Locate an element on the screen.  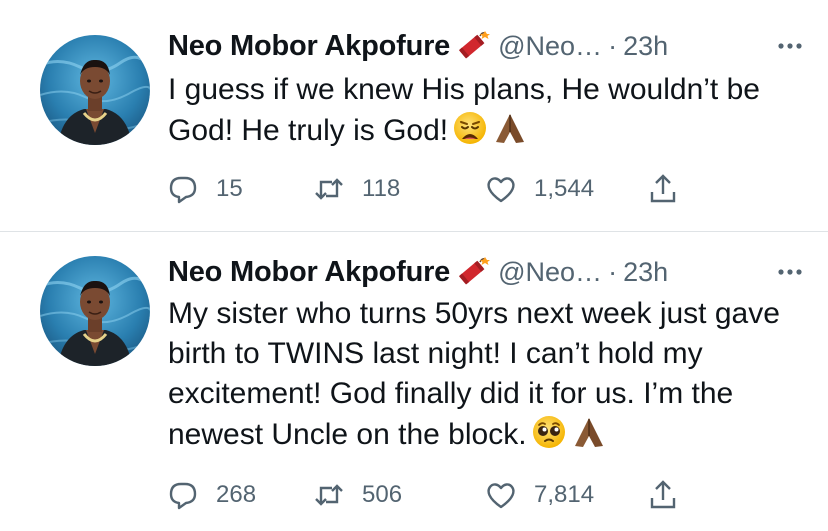
like-button: 1,544 is located at coordinates (539, 189).